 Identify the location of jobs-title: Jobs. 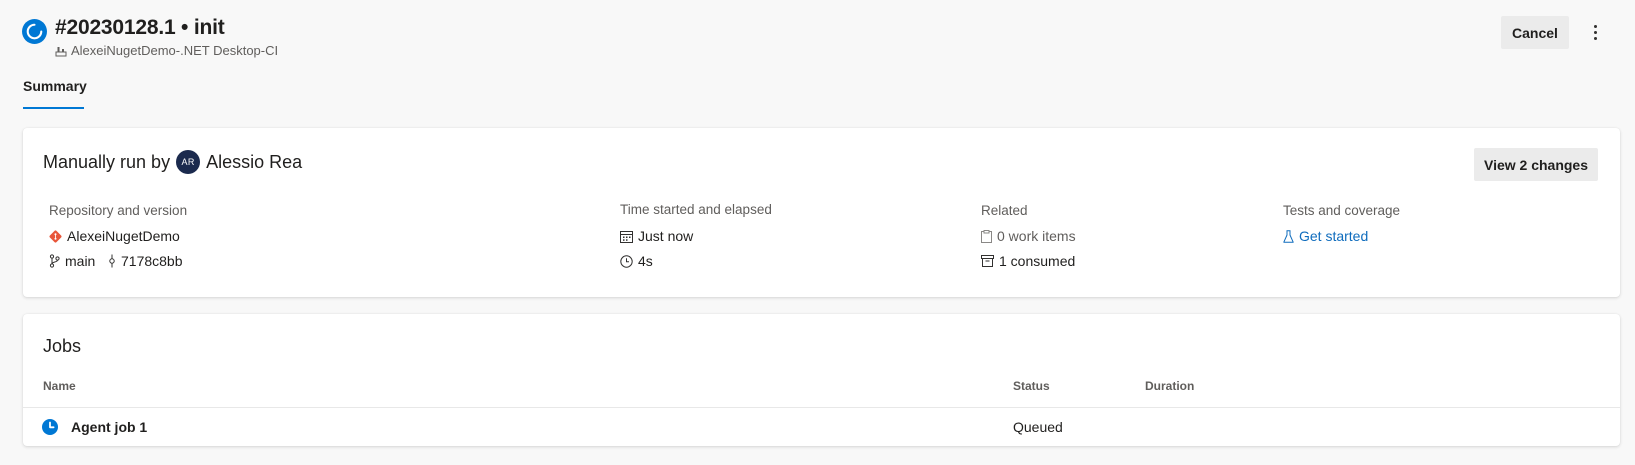
(62, 346).